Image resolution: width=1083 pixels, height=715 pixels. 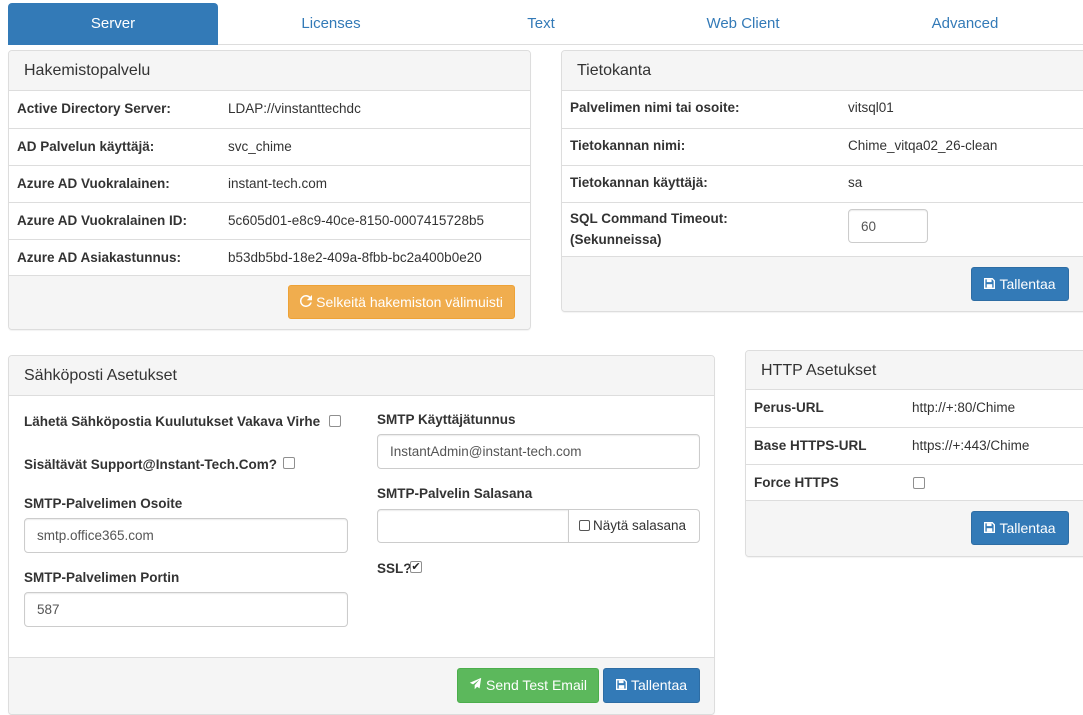 I want to click on paper-plane-icon, so click(x=475, y=685).